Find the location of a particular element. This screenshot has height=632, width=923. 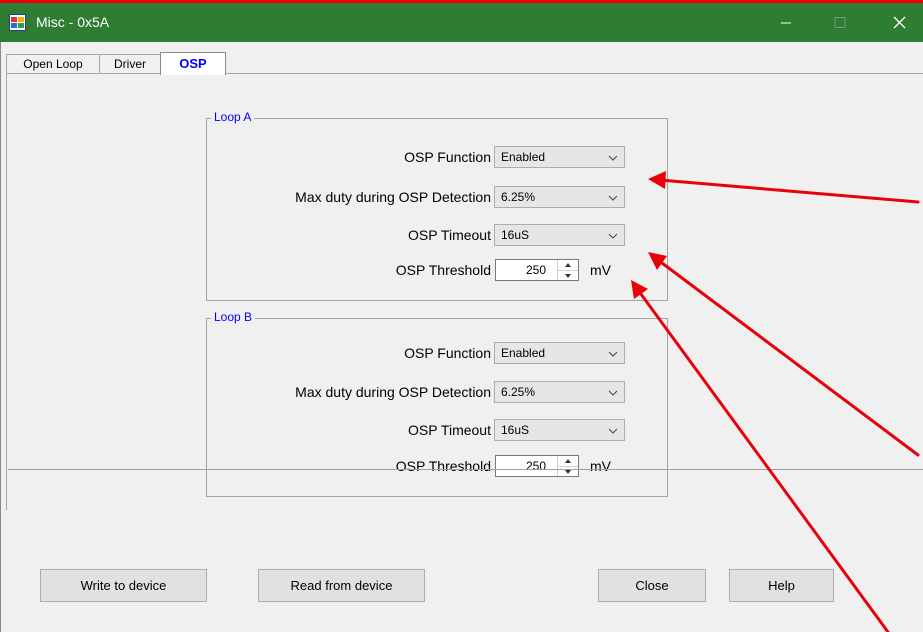

loop-a-legend: Loop A is located at coordinates (233, 117).